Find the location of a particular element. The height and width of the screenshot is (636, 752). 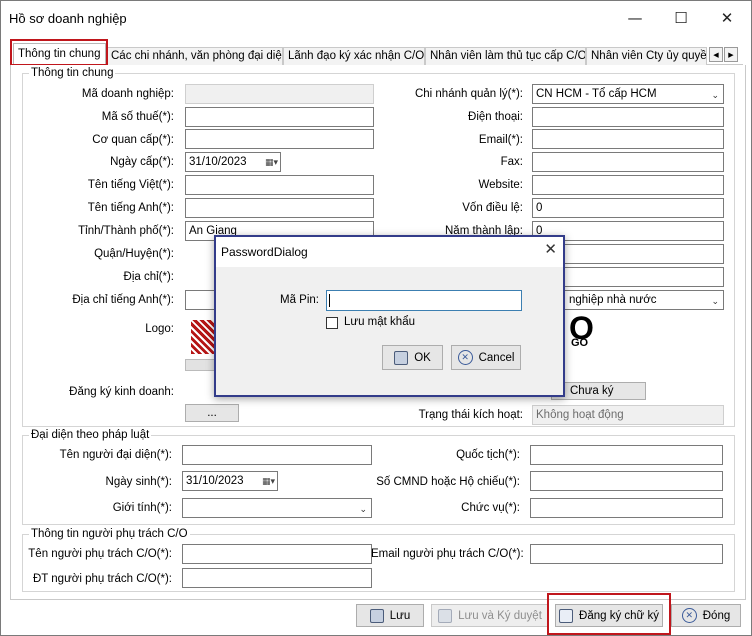

co-email-label: Email người phụ trách C/O(*): is located at coordinates (447, 554).